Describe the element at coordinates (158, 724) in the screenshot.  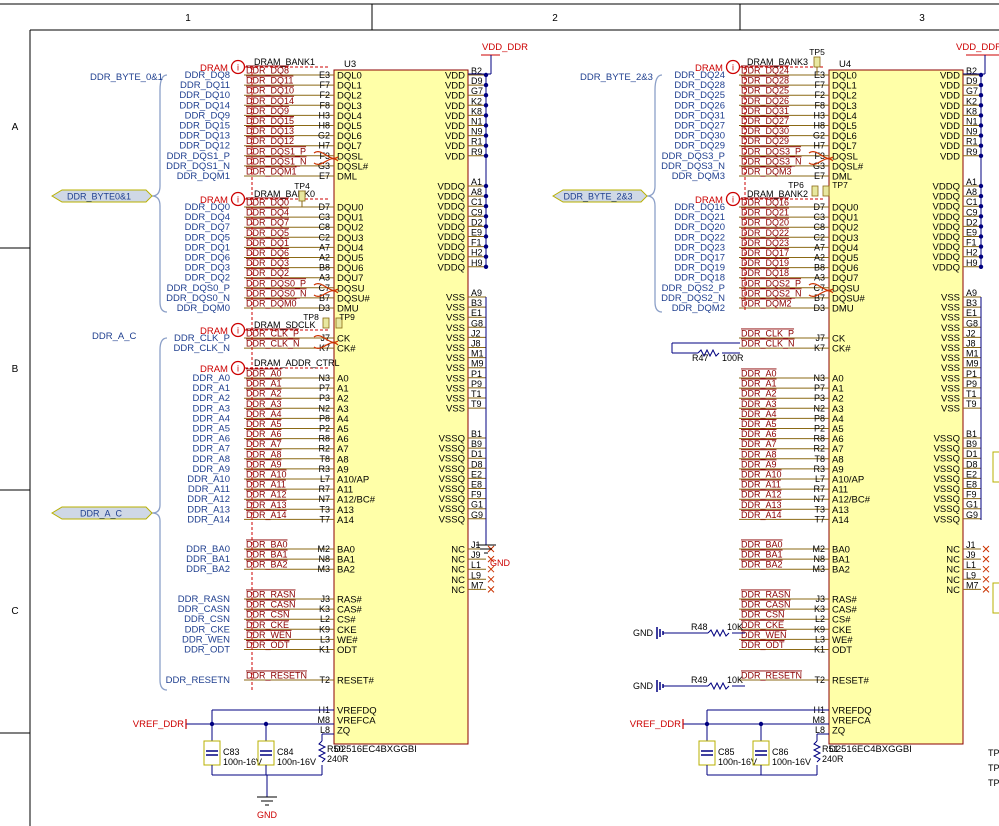
I see `vref-label: VREF_DDR` at that location.